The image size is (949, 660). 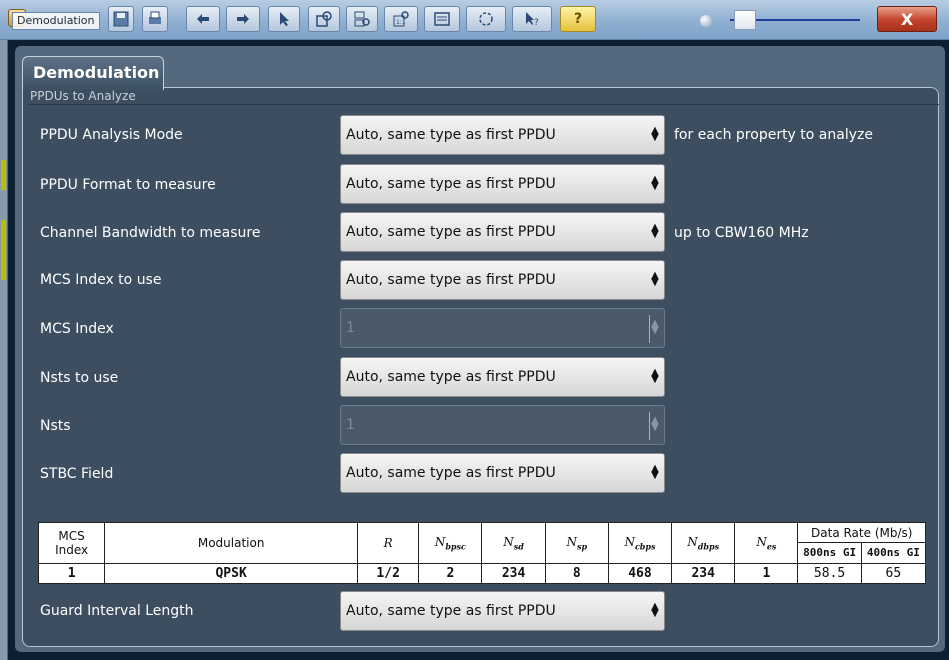 What do you see at coordinates (450, 573) in the screenshot?
I see `cell-nbpsc: 2` at bounding box center [450, 573].